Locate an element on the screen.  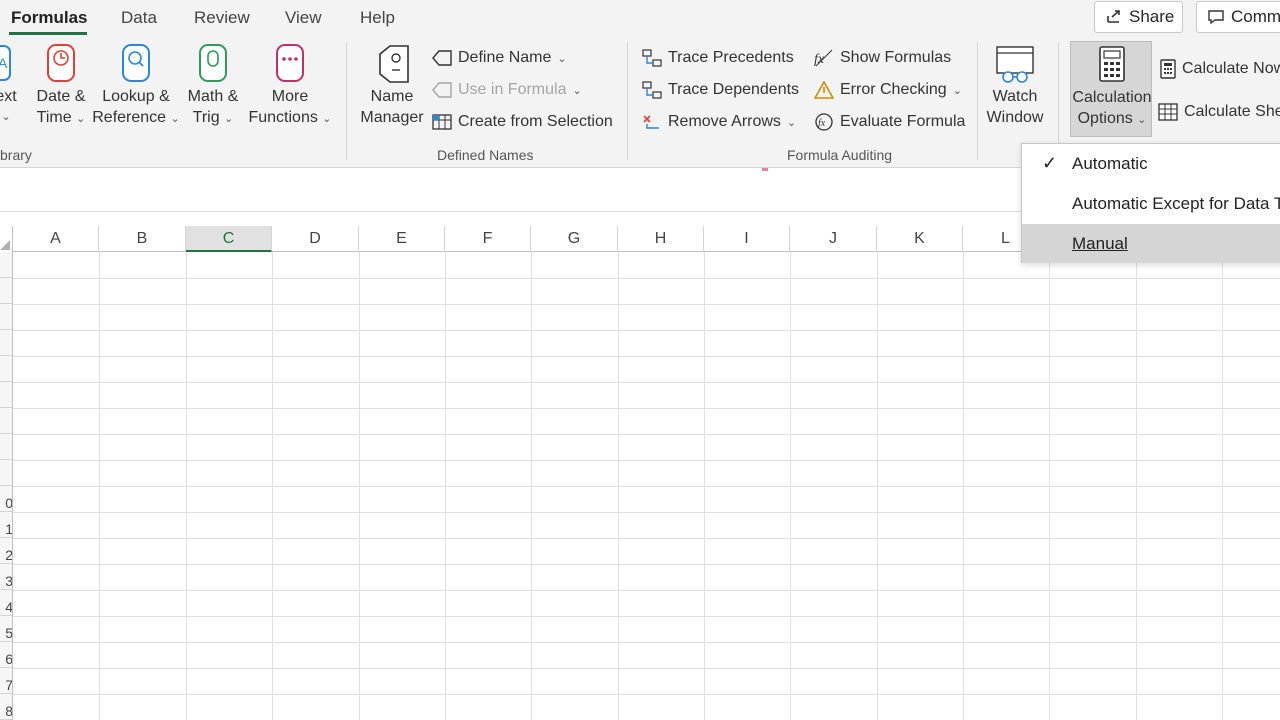
tab-help: Help is located at coordinates (377, 18).